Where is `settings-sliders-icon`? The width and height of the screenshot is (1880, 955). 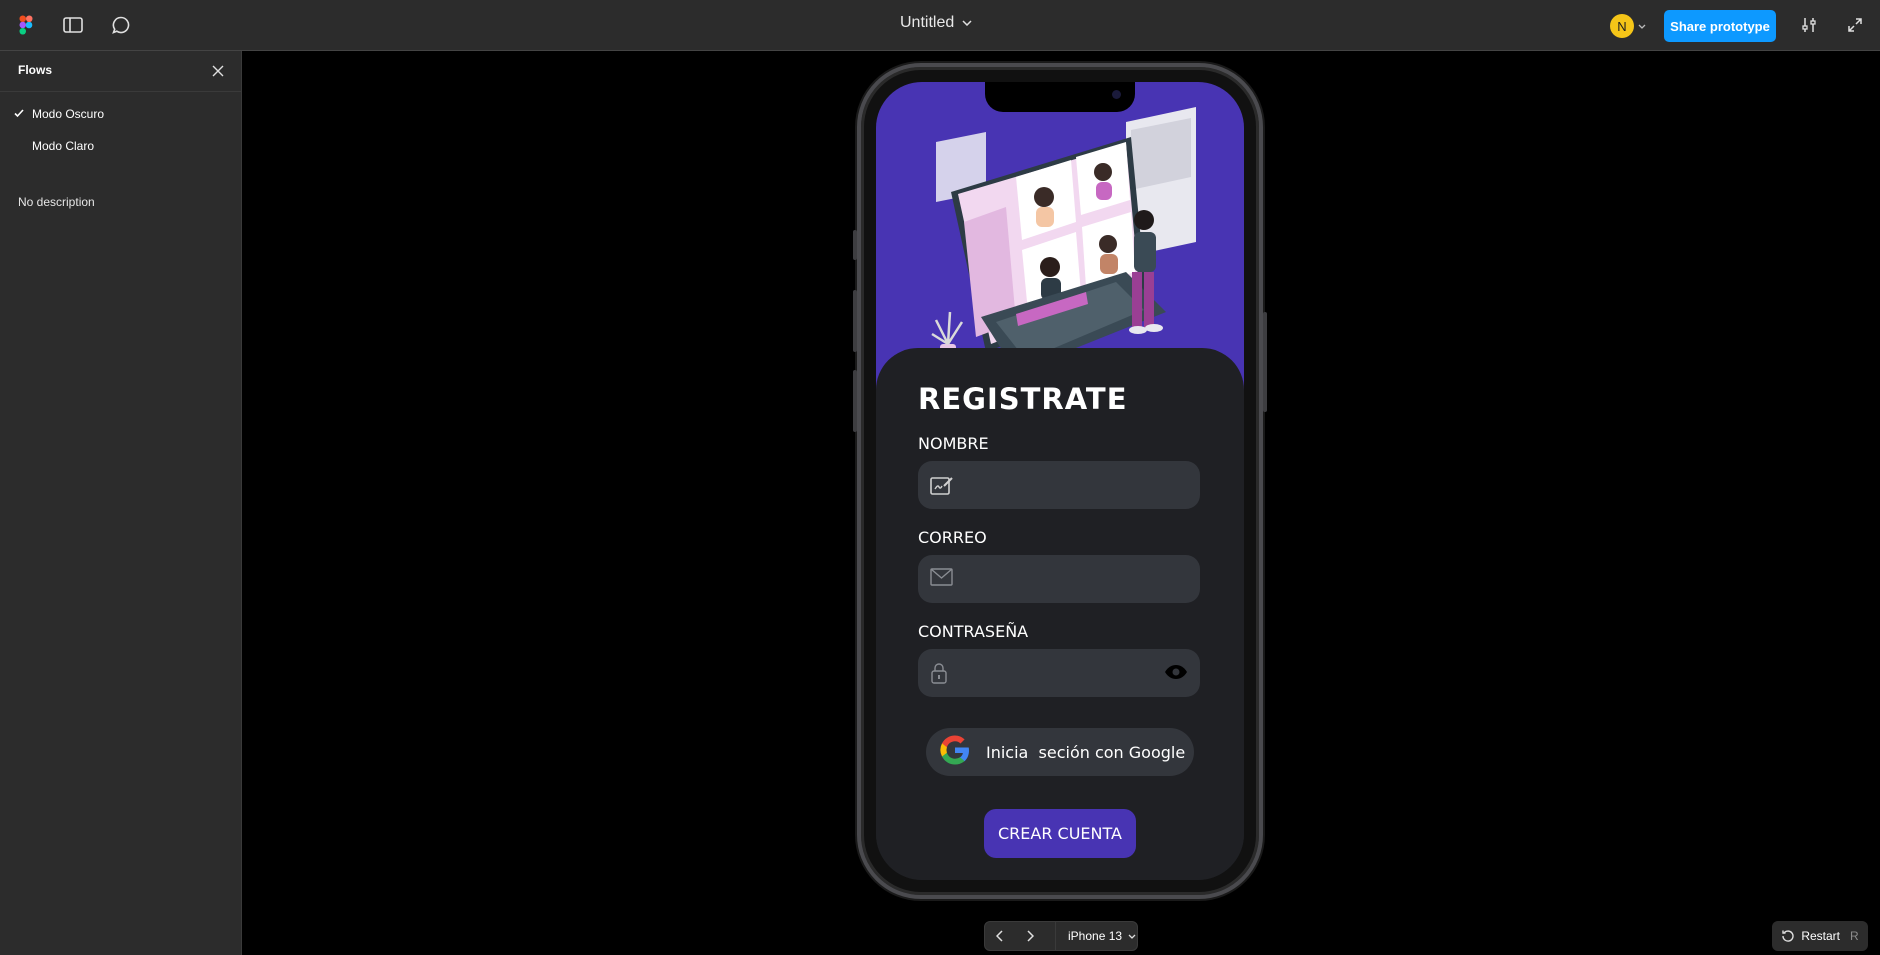 settings-sliders-icon is located at coordinates (1809, 25).